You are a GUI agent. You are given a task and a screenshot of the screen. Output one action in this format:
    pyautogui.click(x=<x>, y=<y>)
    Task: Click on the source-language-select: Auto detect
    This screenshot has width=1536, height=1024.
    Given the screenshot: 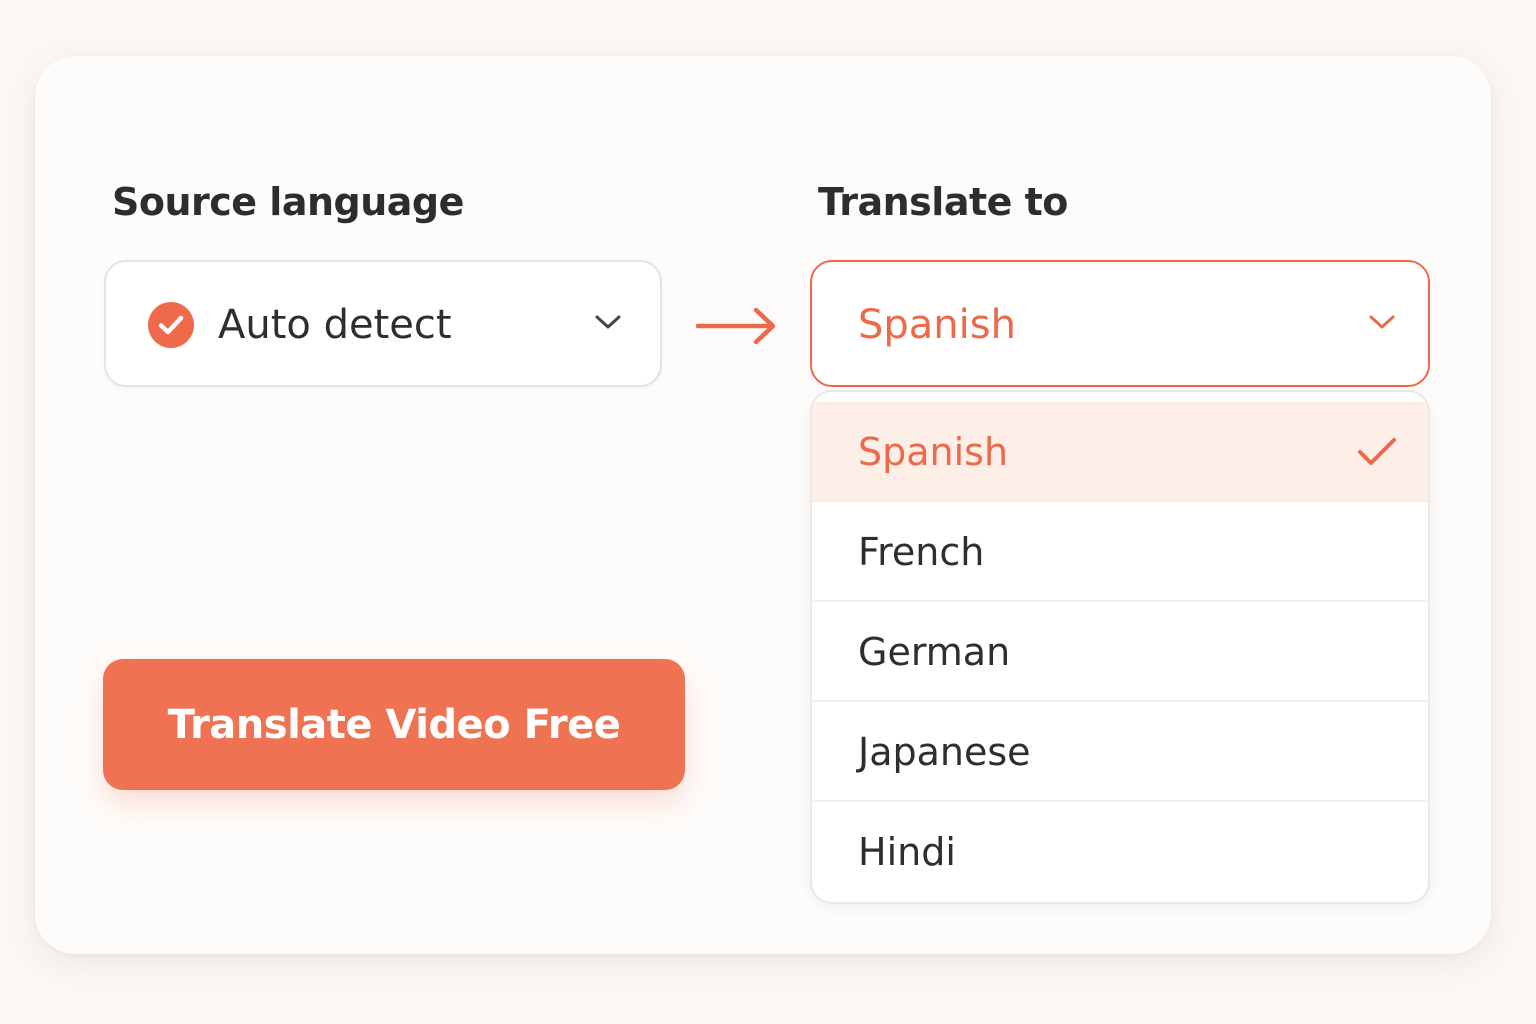 What is the action you would take?
    pyautogui.click(x=383, y=323)
    